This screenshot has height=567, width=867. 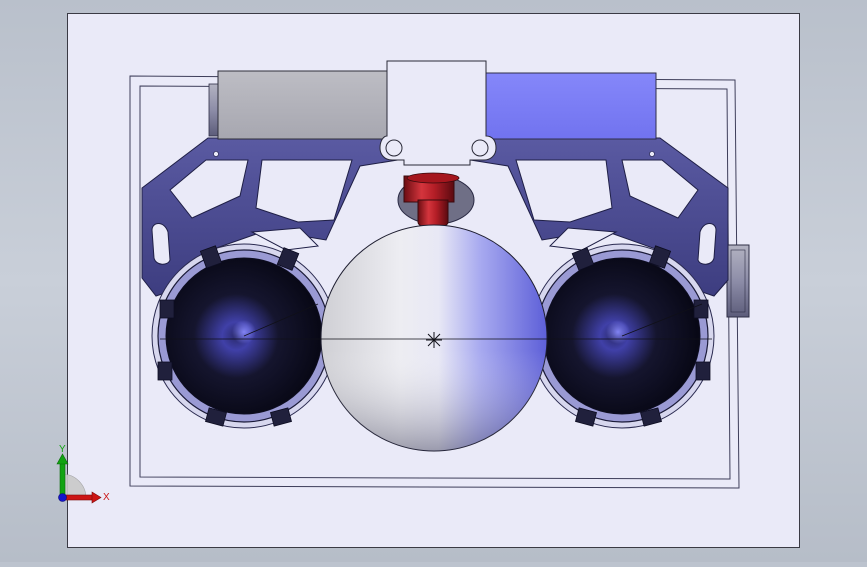 I want to click on x-axis-label: X, so click(x=106, y=497).